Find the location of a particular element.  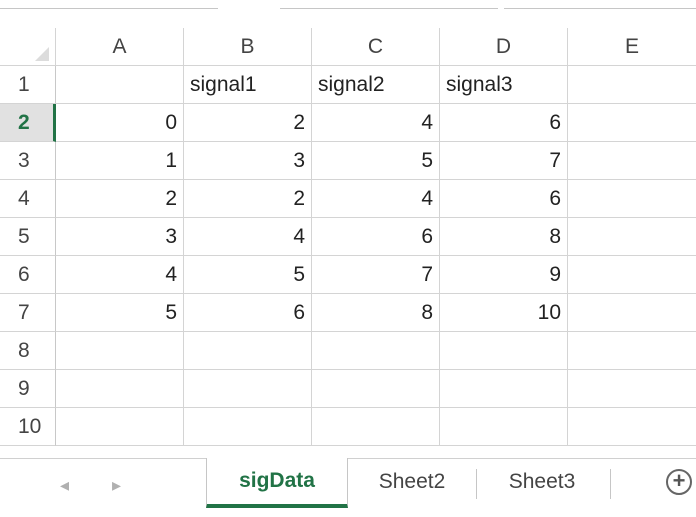

cell-e6 is located at coordinates (632, 275).